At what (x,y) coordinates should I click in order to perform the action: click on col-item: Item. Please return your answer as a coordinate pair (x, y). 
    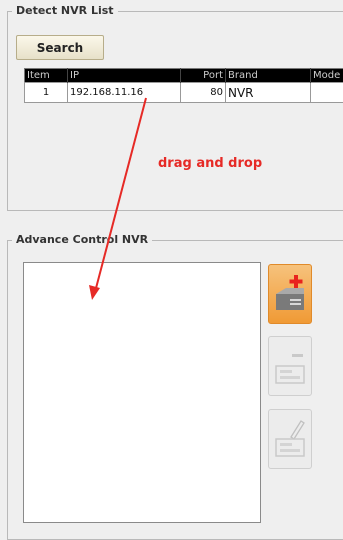
    Looking at the image, I should click on (46, 76).